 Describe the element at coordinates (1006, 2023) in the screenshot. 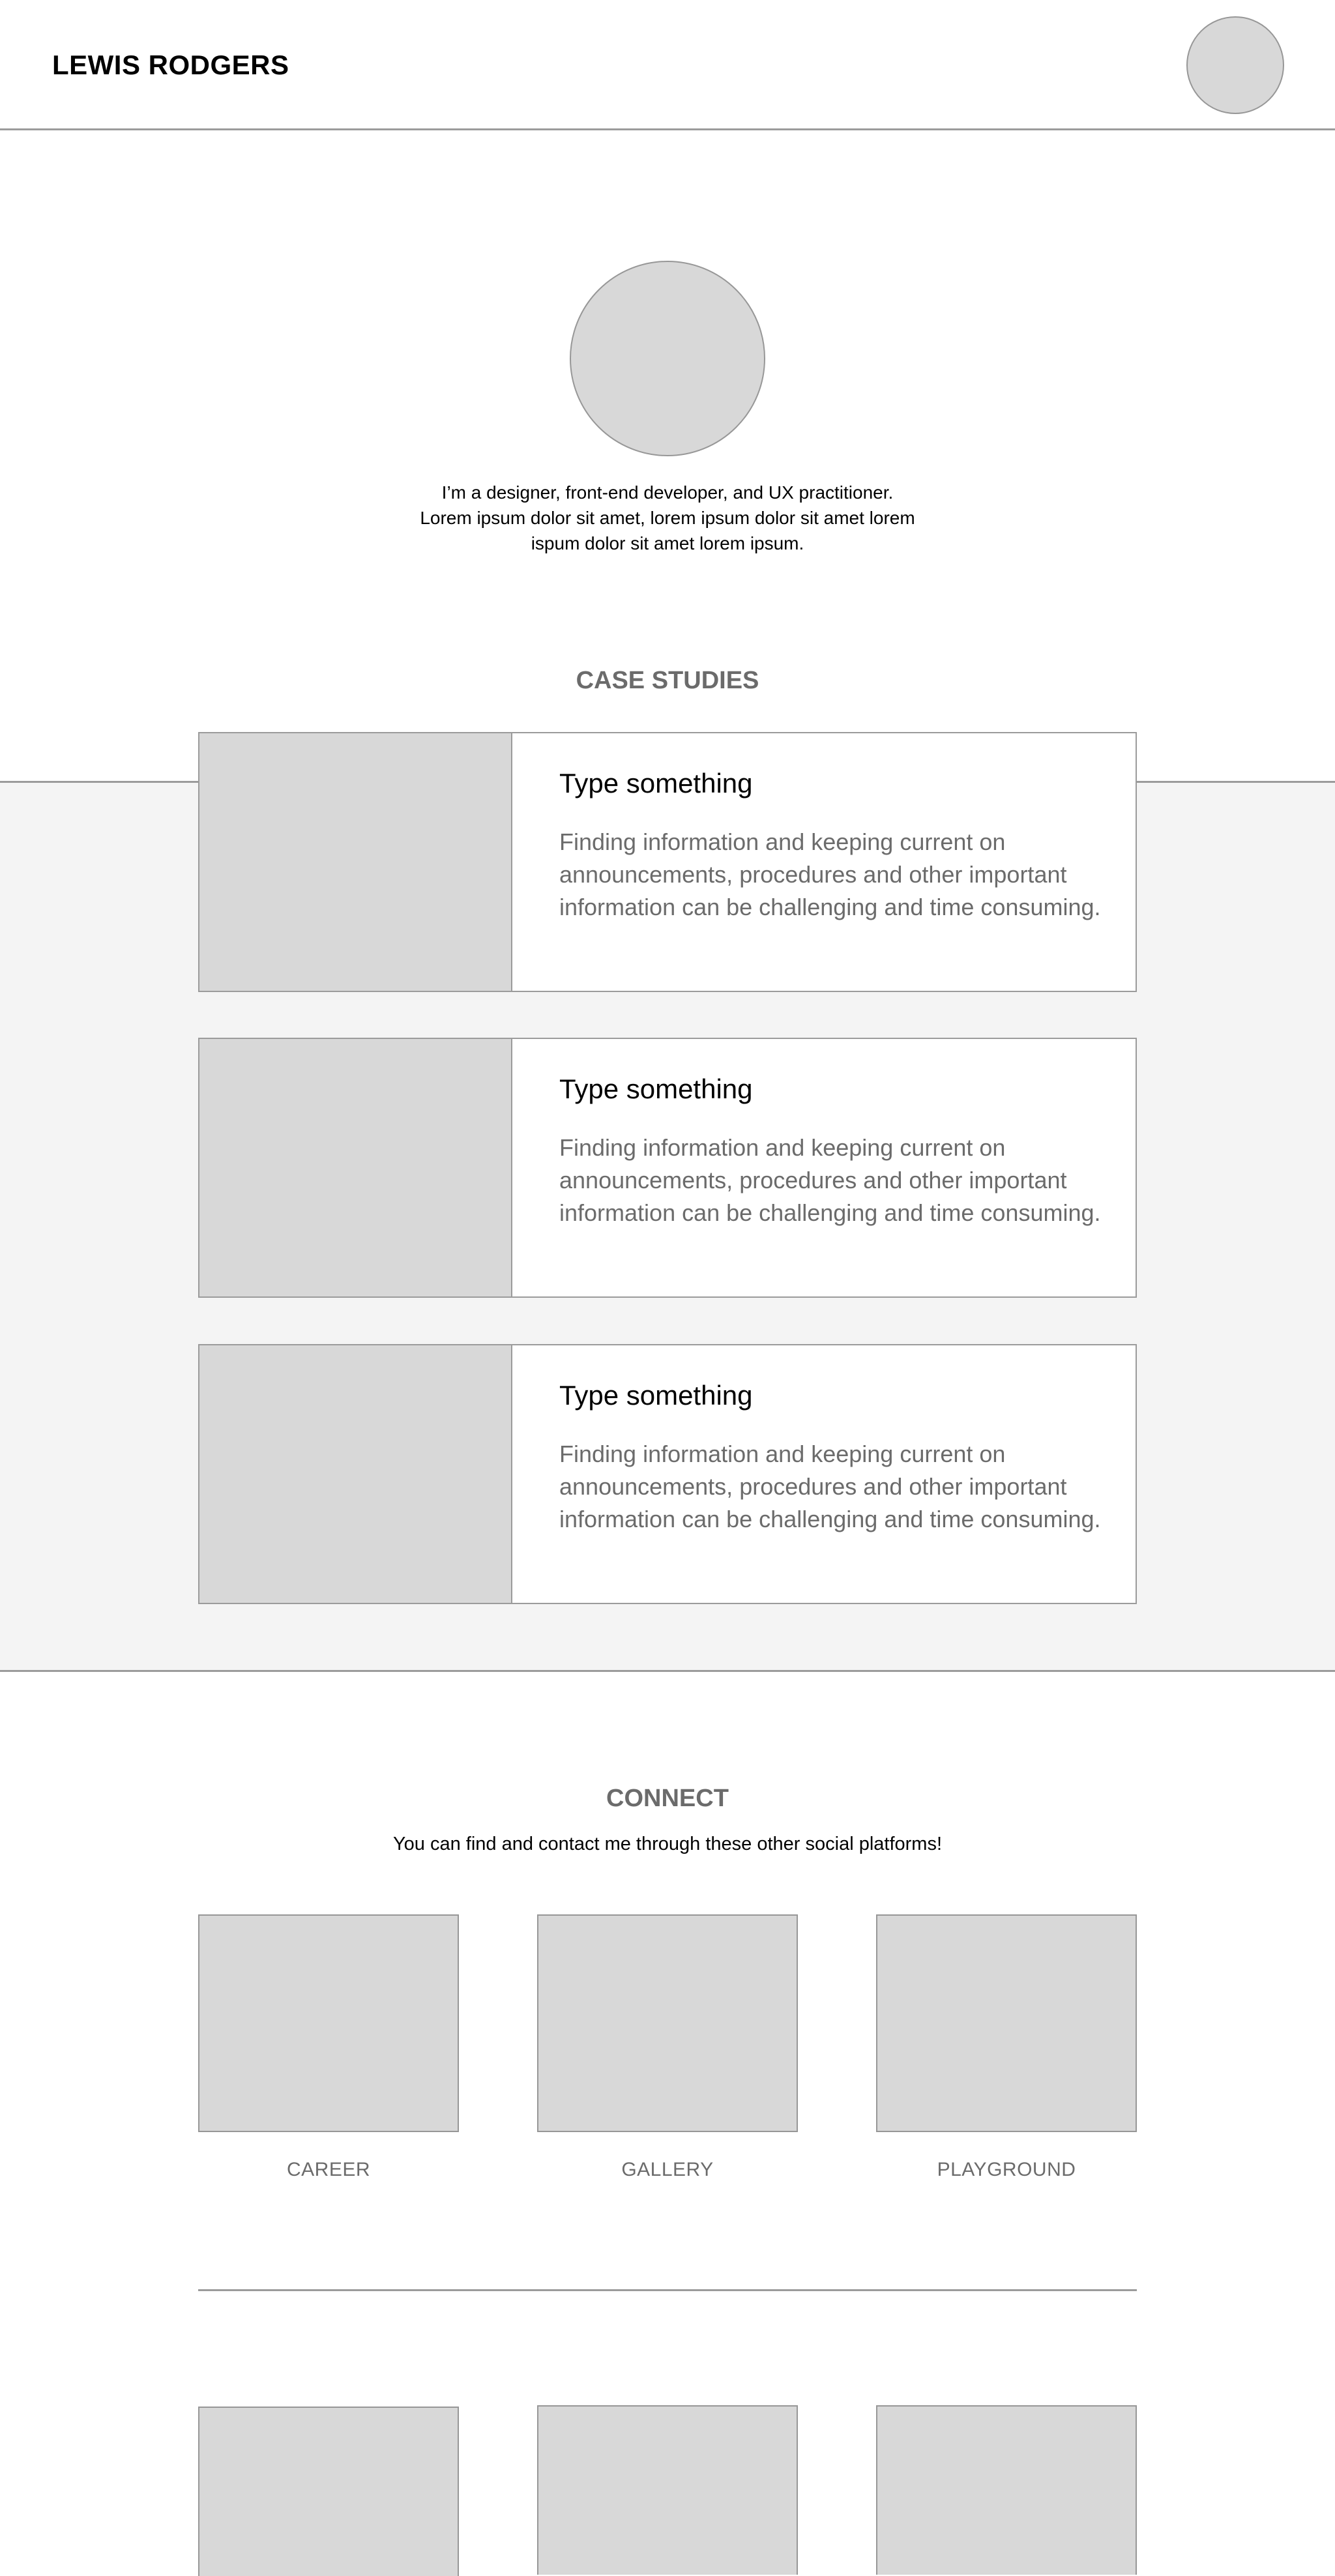

I see `playground-tile` at that location.